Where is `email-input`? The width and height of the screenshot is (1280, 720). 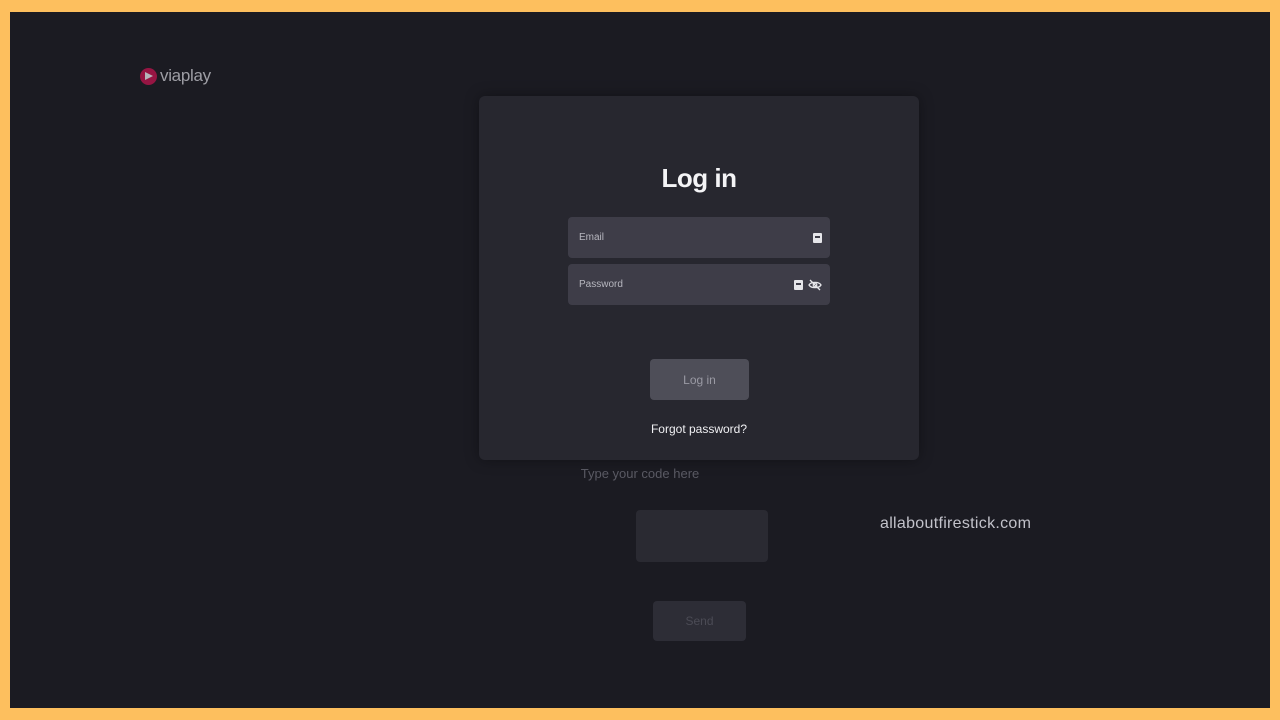 email-input is located at coordinates (690, 237).